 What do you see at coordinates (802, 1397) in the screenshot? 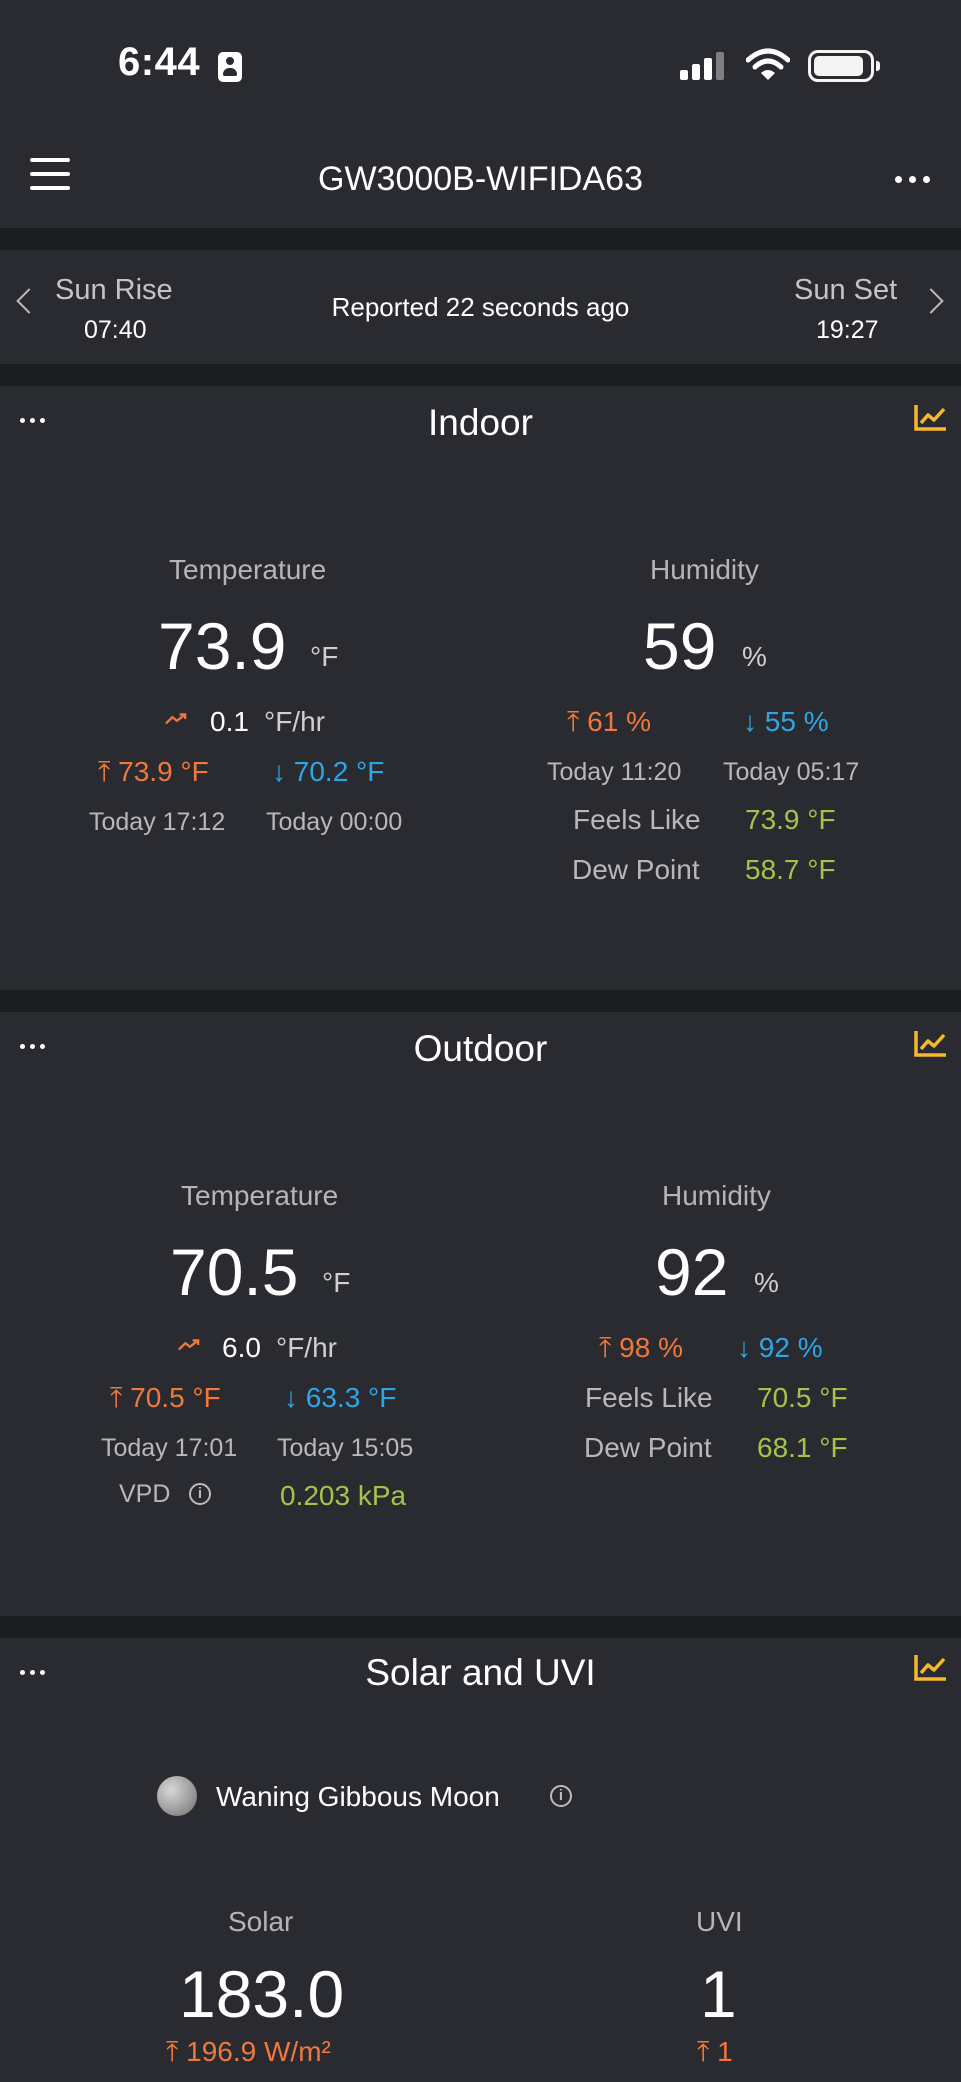
I see `outdoor-feels-like-value: 70.5 °F` at bounding box center [802, 1397].